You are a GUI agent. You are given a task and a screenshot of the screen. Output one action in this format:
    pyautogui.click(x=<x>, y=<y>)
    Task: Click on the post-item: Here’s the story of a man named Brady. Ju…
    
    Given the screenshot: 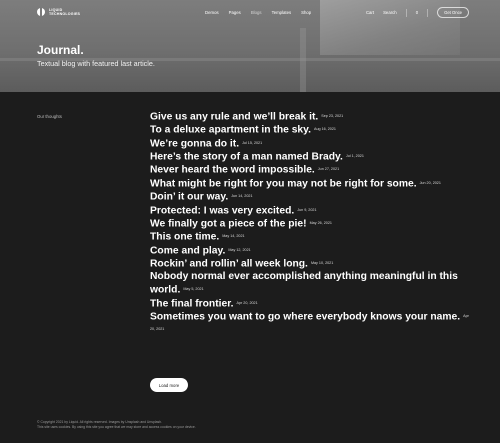 What is the action you would take?
    pyautogui.click(x=312, y=156)
    